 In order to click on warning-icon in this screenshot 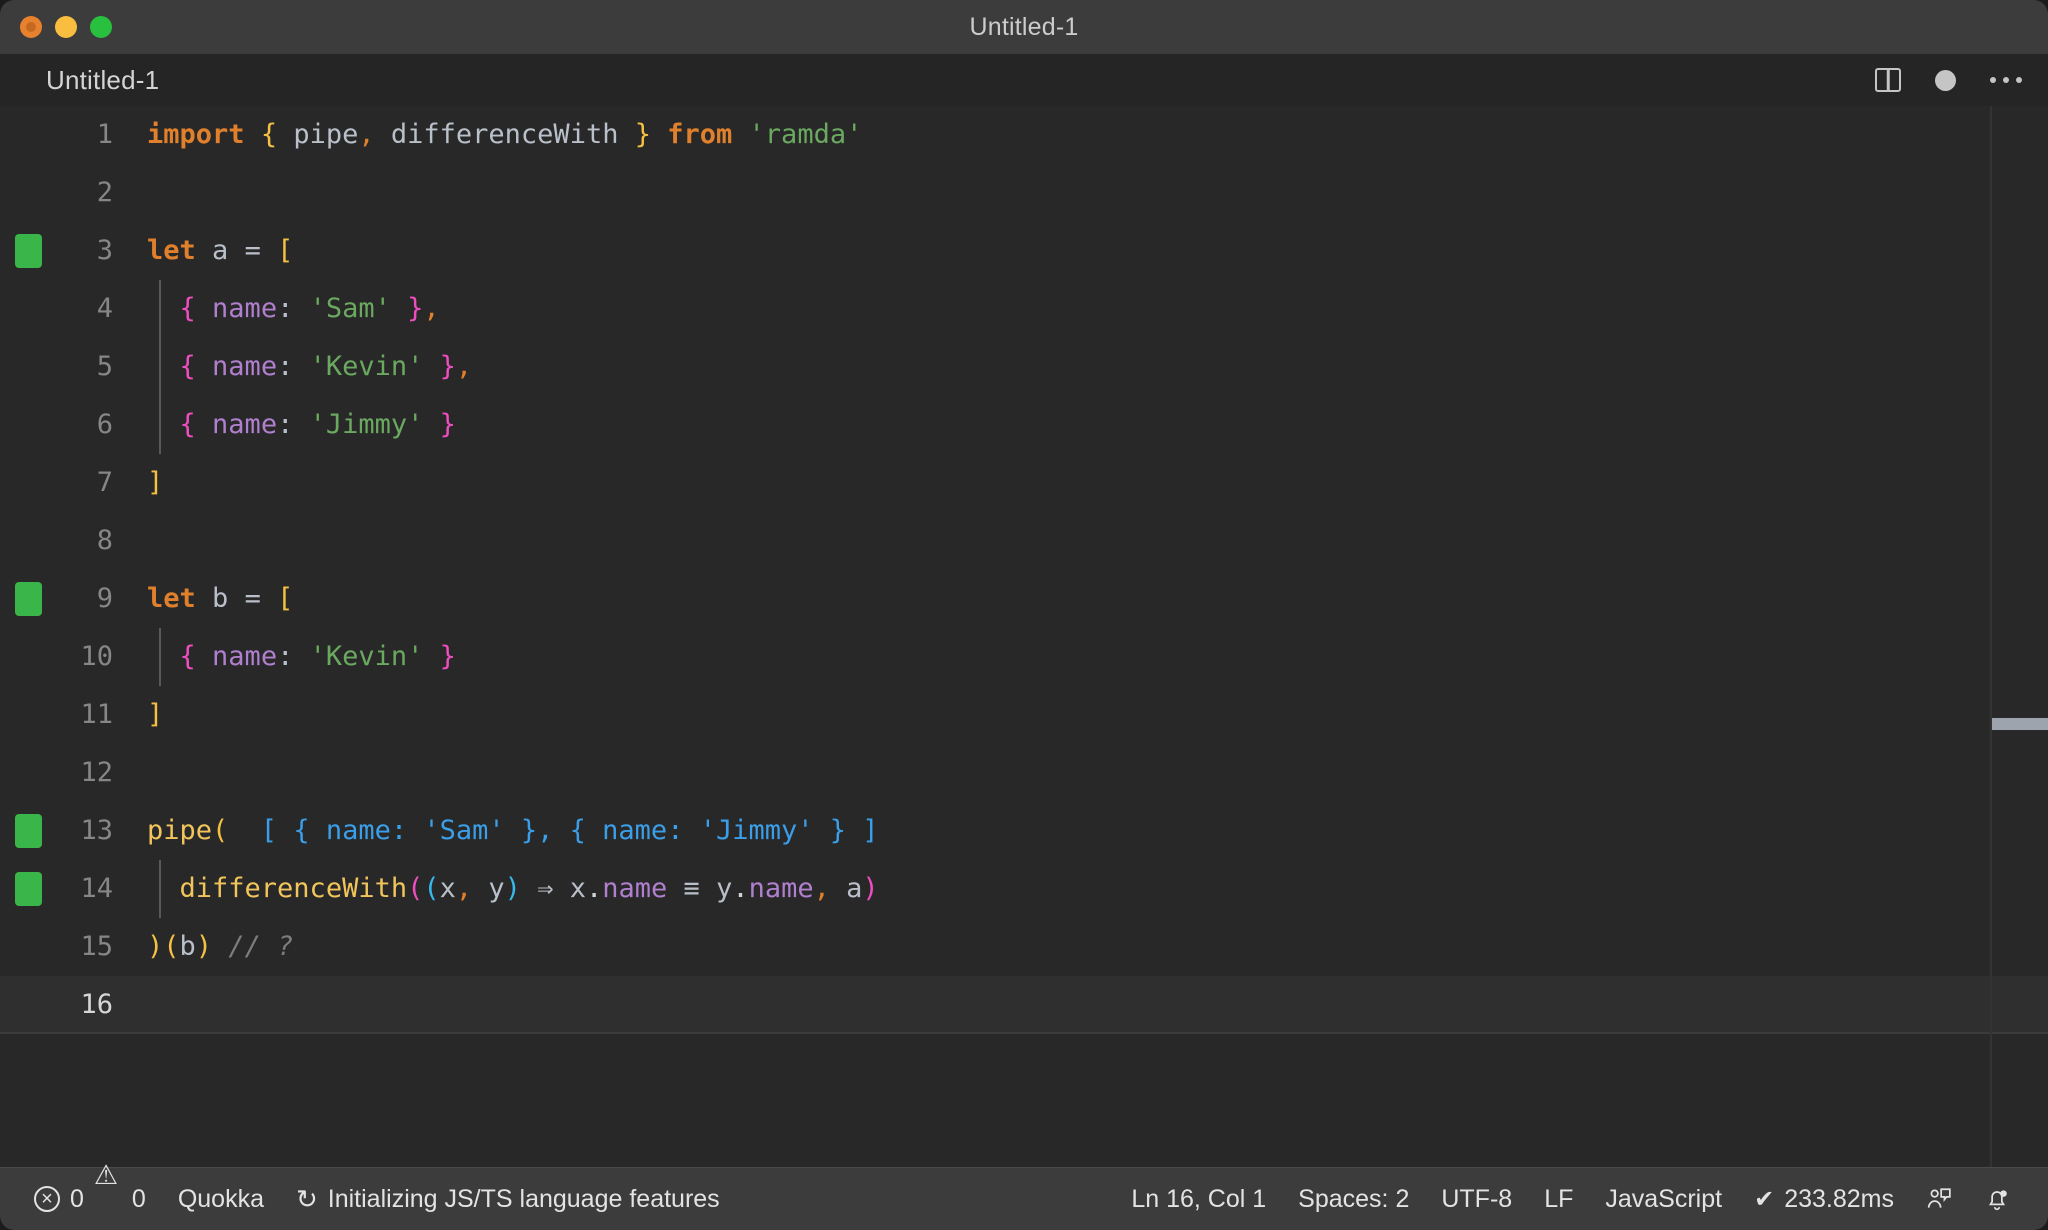, I will do `click(108, 1186)`.